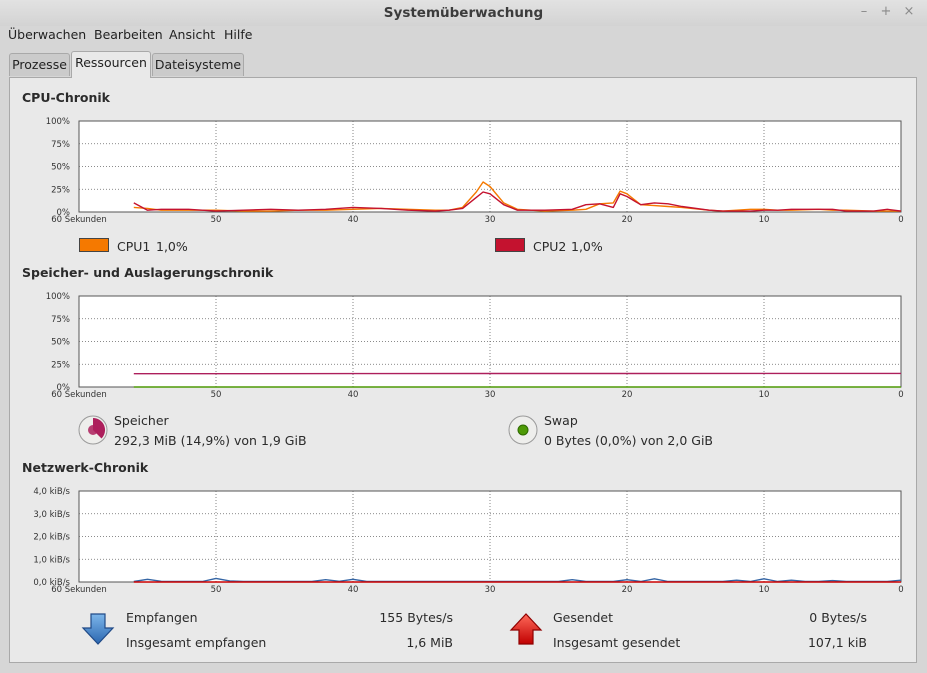  I want to click on cpu1-value: 1,0%, so click(172, 246).